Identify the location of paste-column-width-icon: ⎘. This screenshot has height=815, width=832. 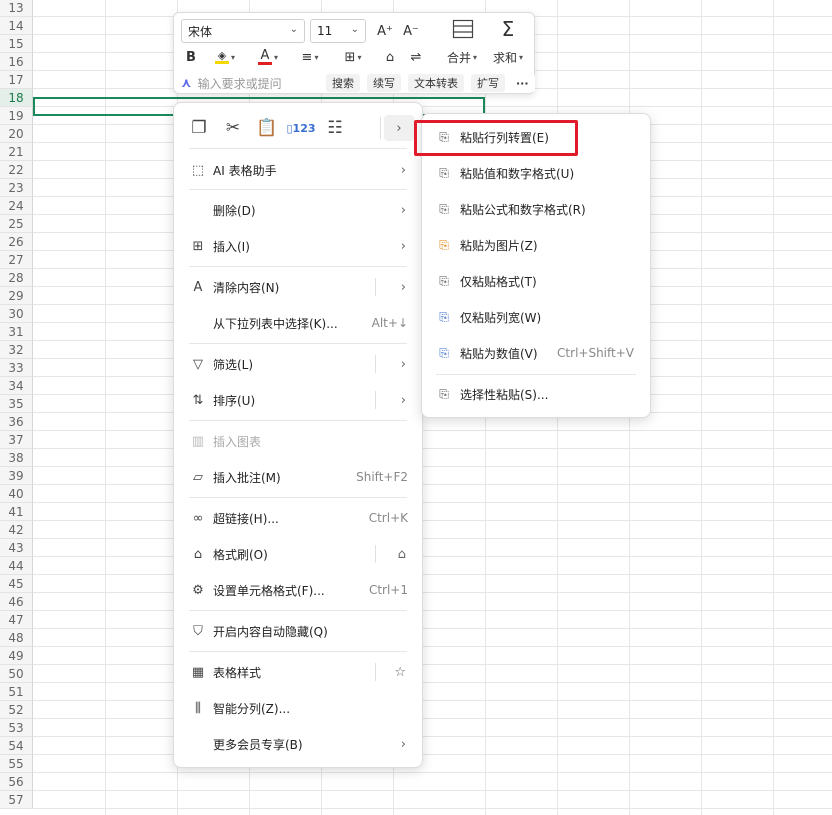
(444, 316).